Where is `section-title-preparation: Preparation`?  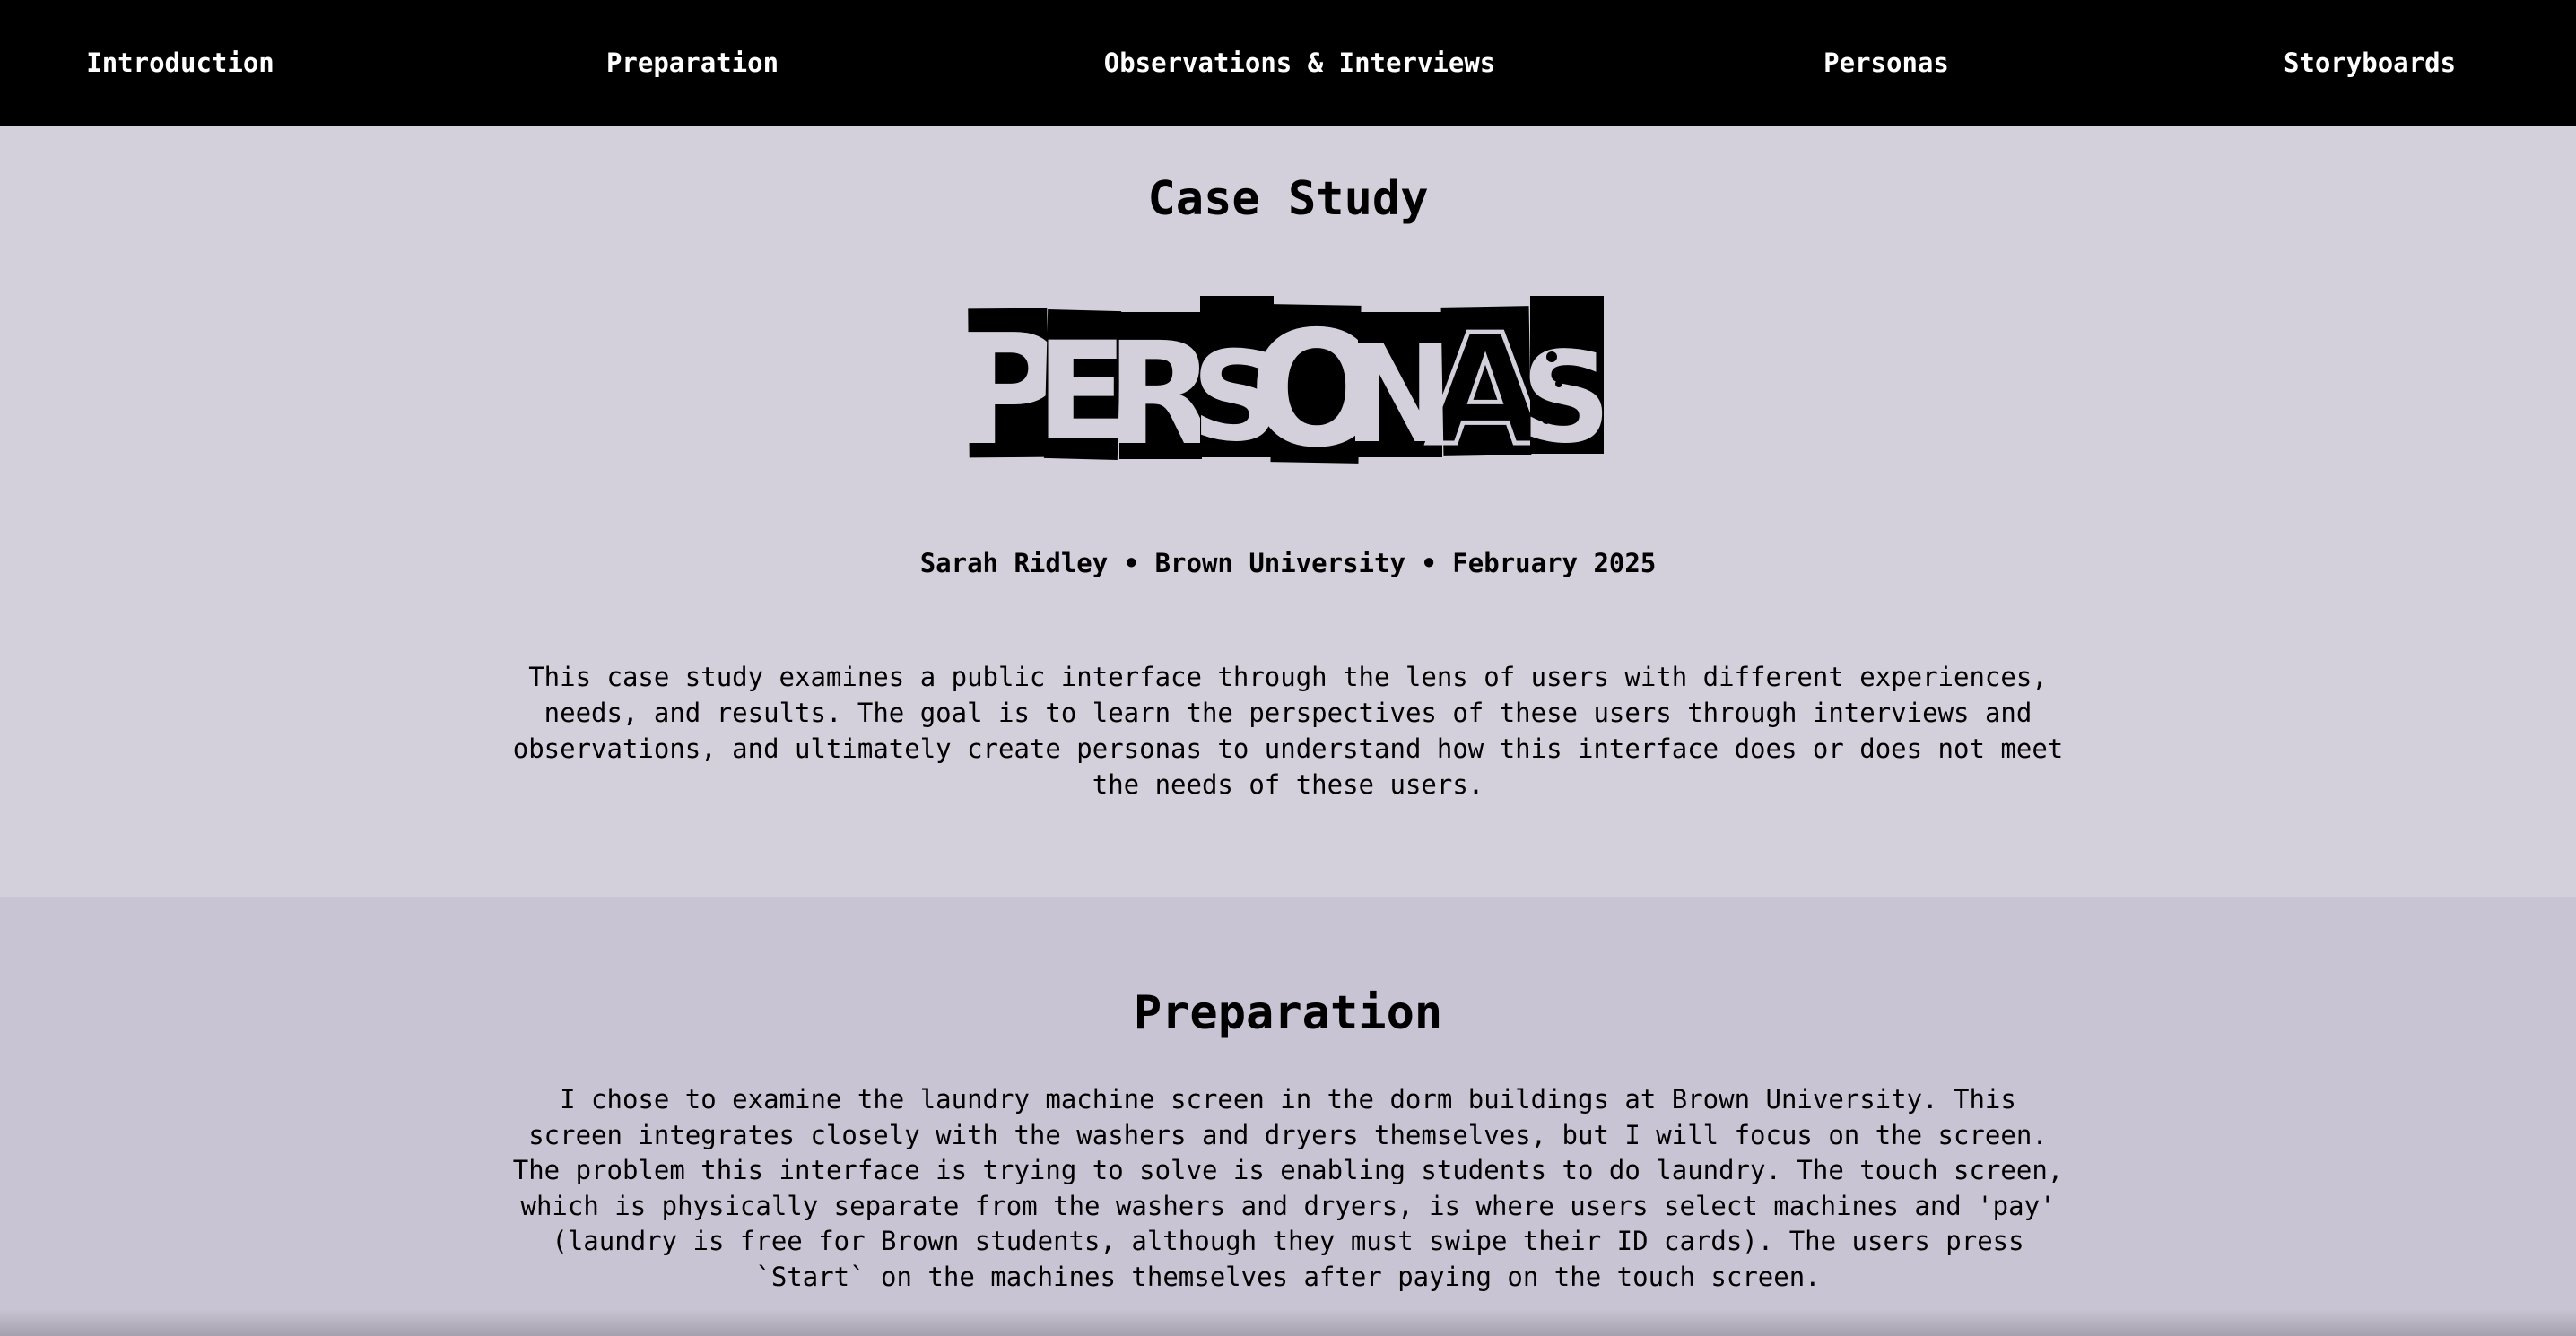
section-title-preparation: Preparation is located at coordinates (1288, 1013).